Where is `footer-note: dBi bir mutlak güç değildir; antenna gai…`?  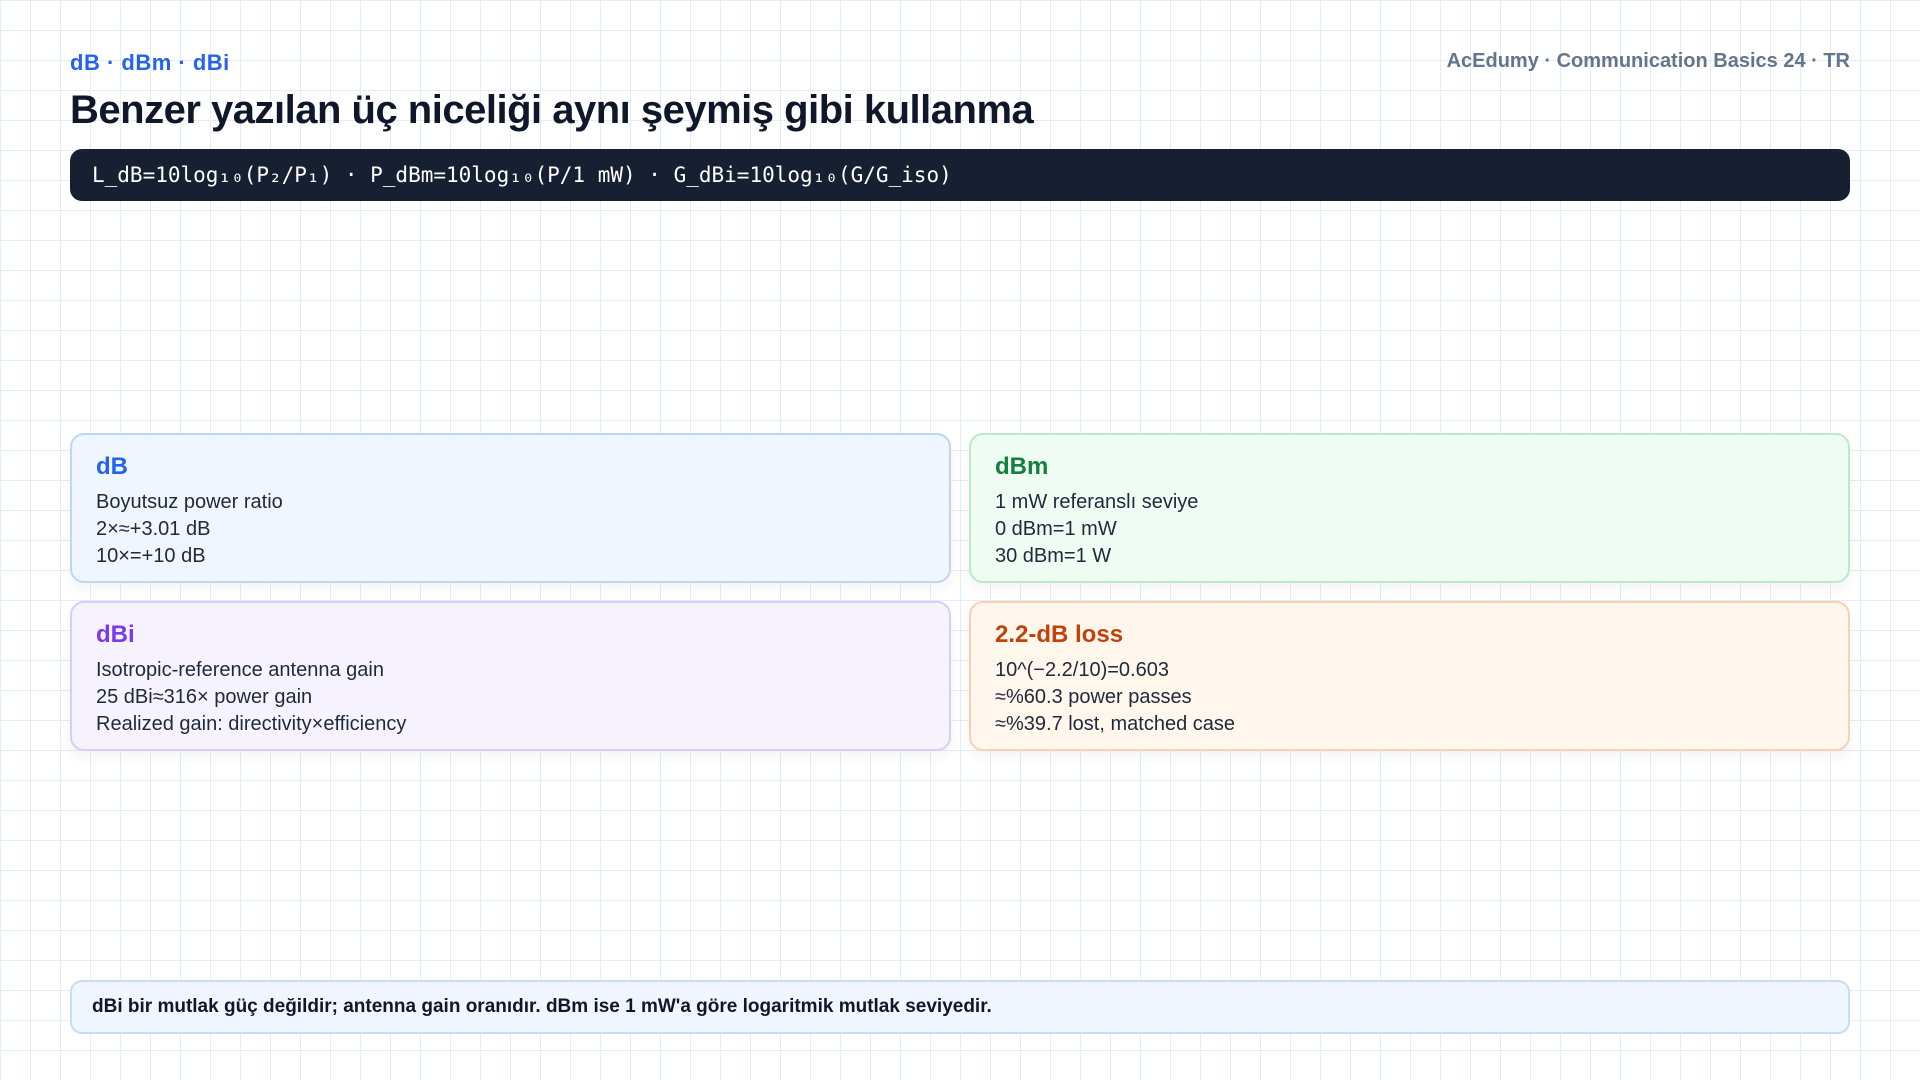
footer-note: dBi bir mutlak güç değildir; antenna gai… is located at coordinates (960, 1007).